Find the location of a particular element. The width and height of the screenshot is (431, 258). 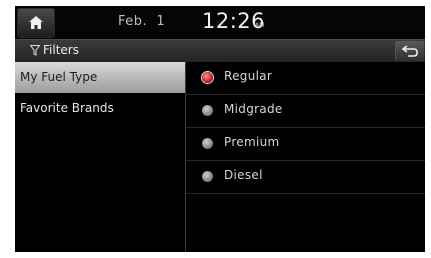

menu-item-my-fuel-type: My Fuel Type is located at coordinates (100, 77).